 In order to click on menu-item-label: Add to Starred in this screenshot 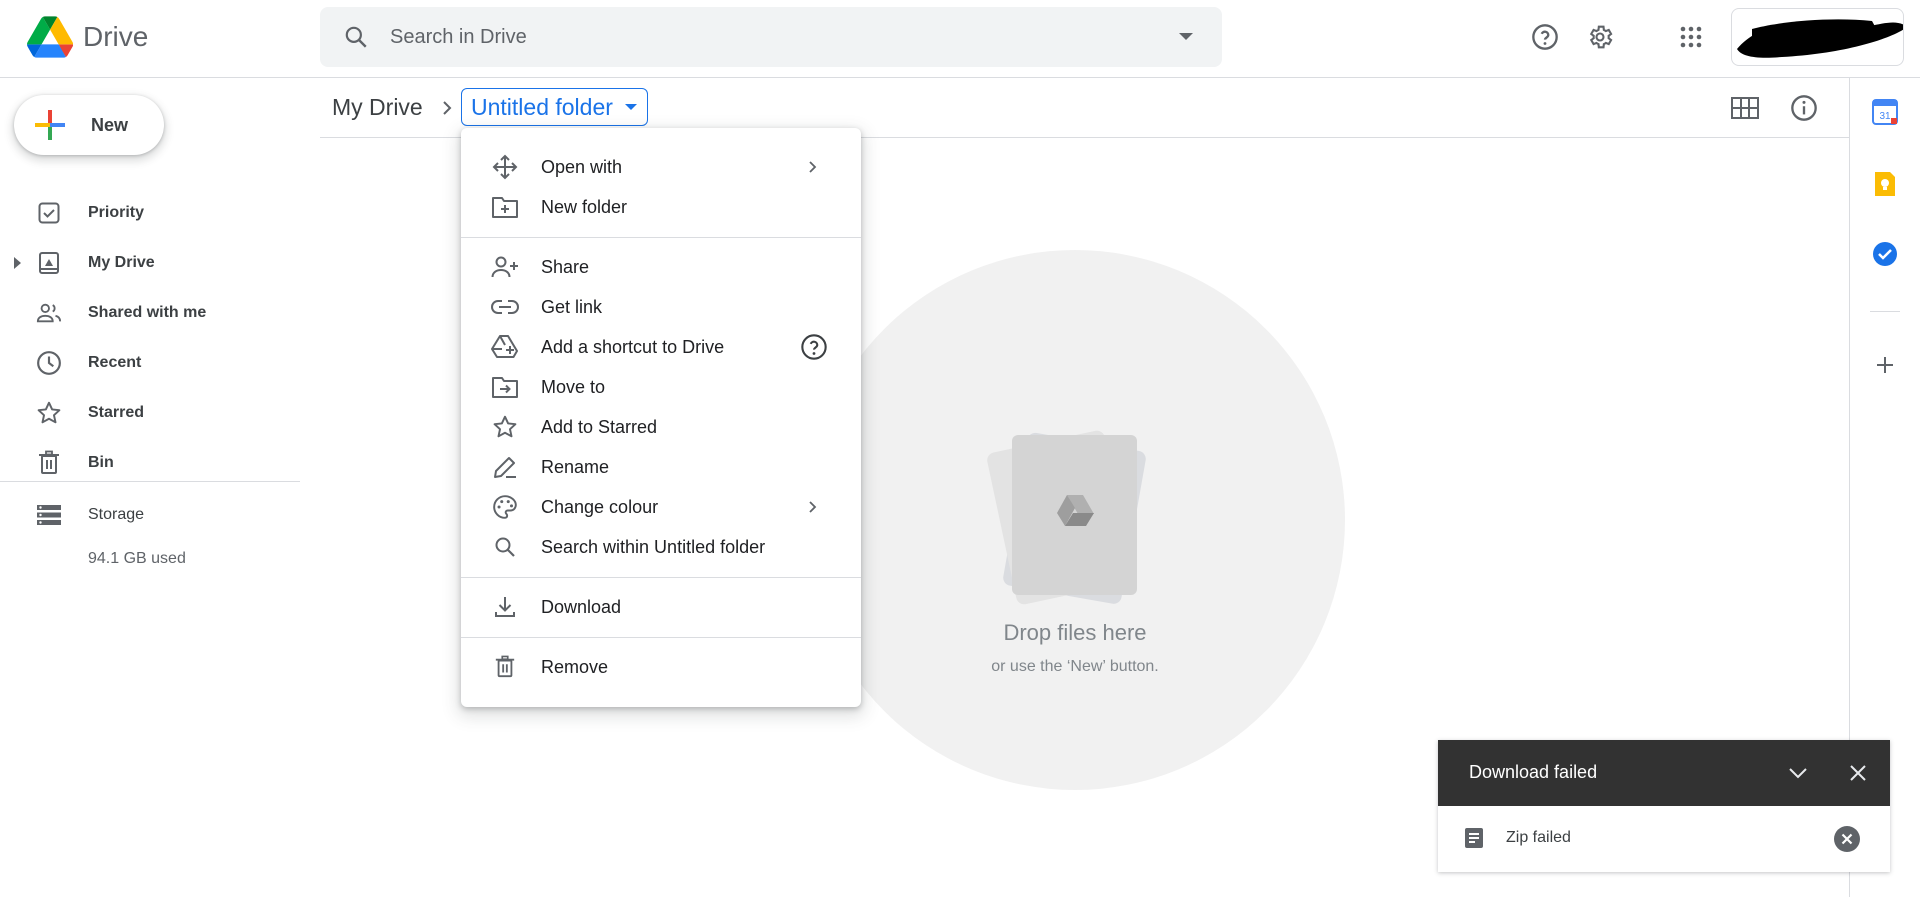, I will do `click(599, 426)`.